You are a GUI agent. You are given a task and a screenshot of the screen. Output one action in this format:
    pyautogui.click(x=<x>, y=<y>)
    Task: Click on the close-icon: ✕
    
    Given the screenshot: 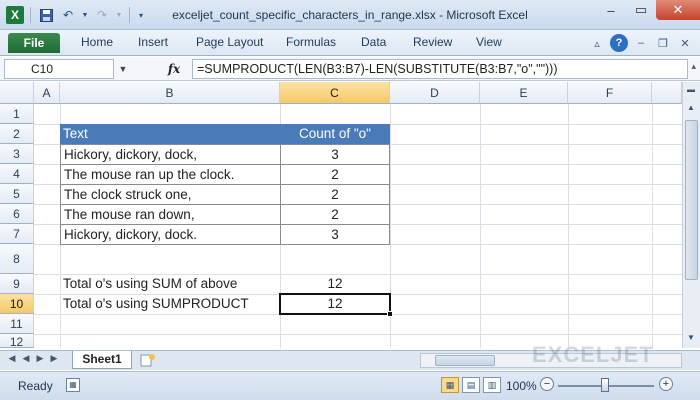 What is the action you would take?
    pyautogui.click(x=678, y=10)
    